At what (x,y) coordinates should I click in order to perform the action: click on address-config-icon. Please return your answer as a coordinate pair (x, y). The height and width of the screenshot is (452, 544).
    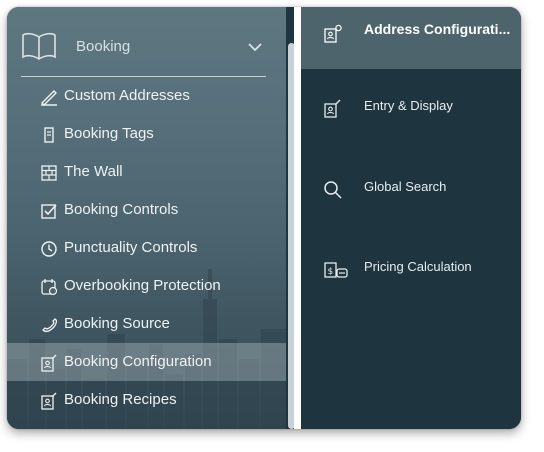
    Looking at the image, I should click on (333, 33).